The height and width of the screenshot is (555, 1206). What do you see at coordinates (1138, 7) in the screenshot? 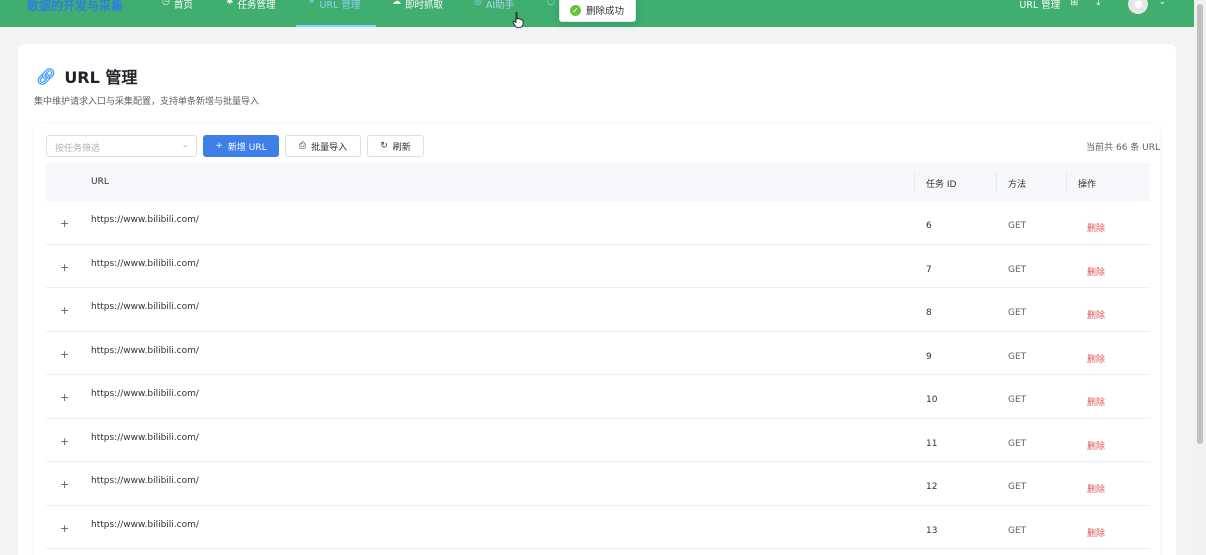
I see `avatar: ●` at bounding box center [1138, 7].